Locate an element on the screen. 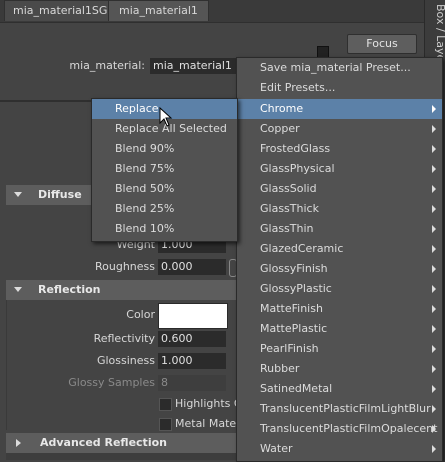 This screenshot has width=445, height=462. menu-item-label: GlossyPlastic is located at coordinates (296, 288).